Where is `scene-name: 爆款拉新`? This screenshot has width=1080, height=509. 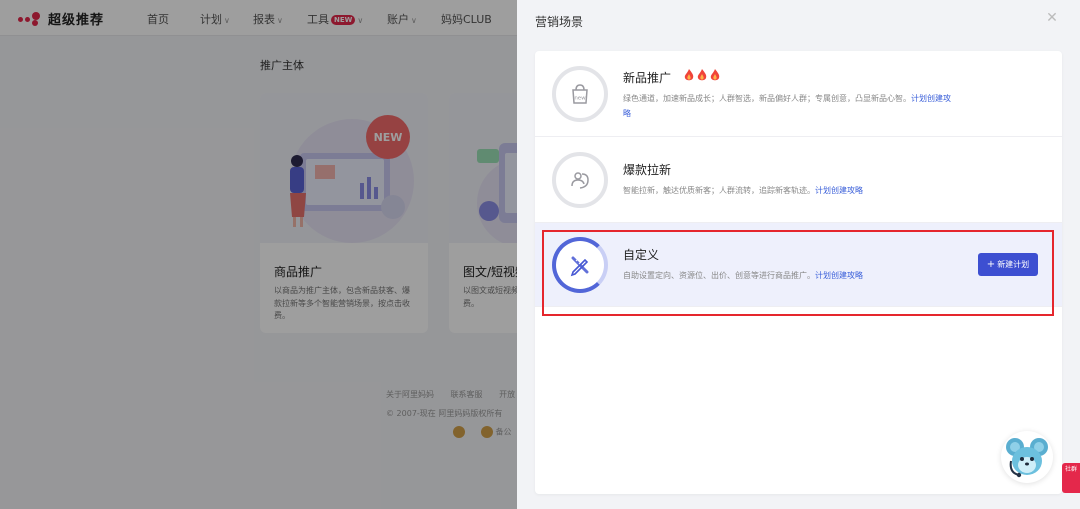
scene-name: 爆款拉新 is located at coordinates (647, 170).